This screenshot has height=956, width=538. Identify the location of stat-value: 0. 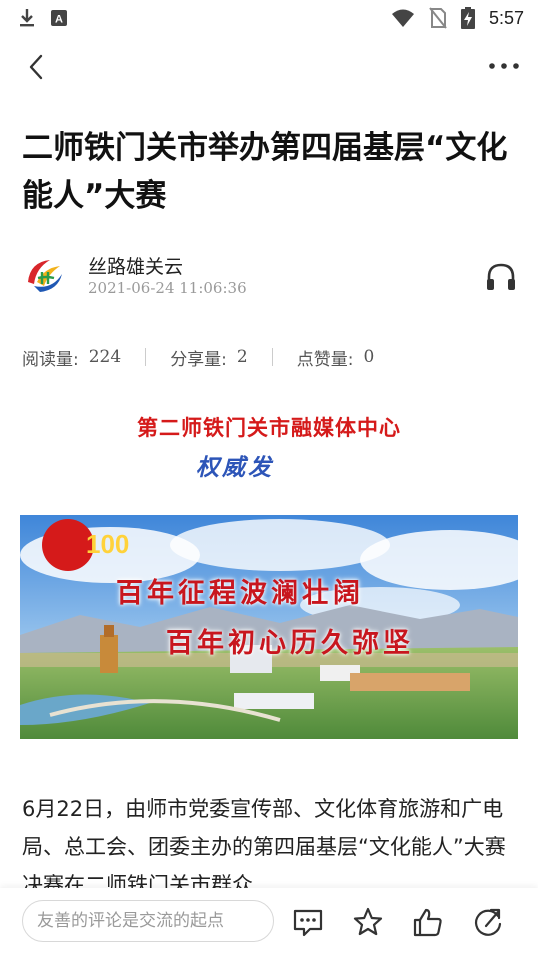
(369, 357).